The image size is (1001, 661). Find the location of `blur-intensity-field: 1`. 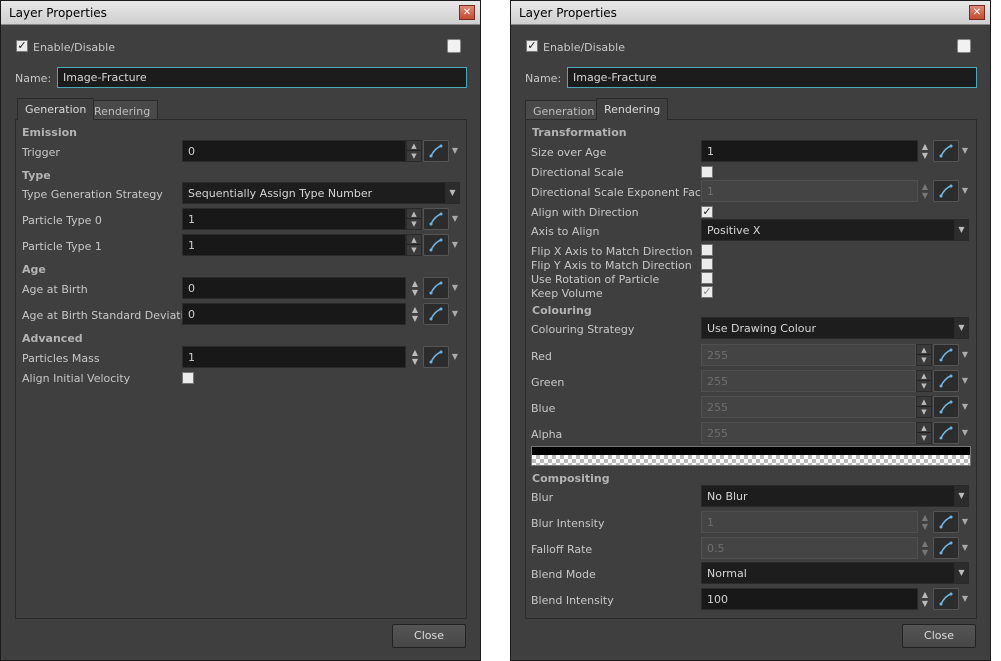

blur-intensity-field: 1 is located at coordinates (809, 522).